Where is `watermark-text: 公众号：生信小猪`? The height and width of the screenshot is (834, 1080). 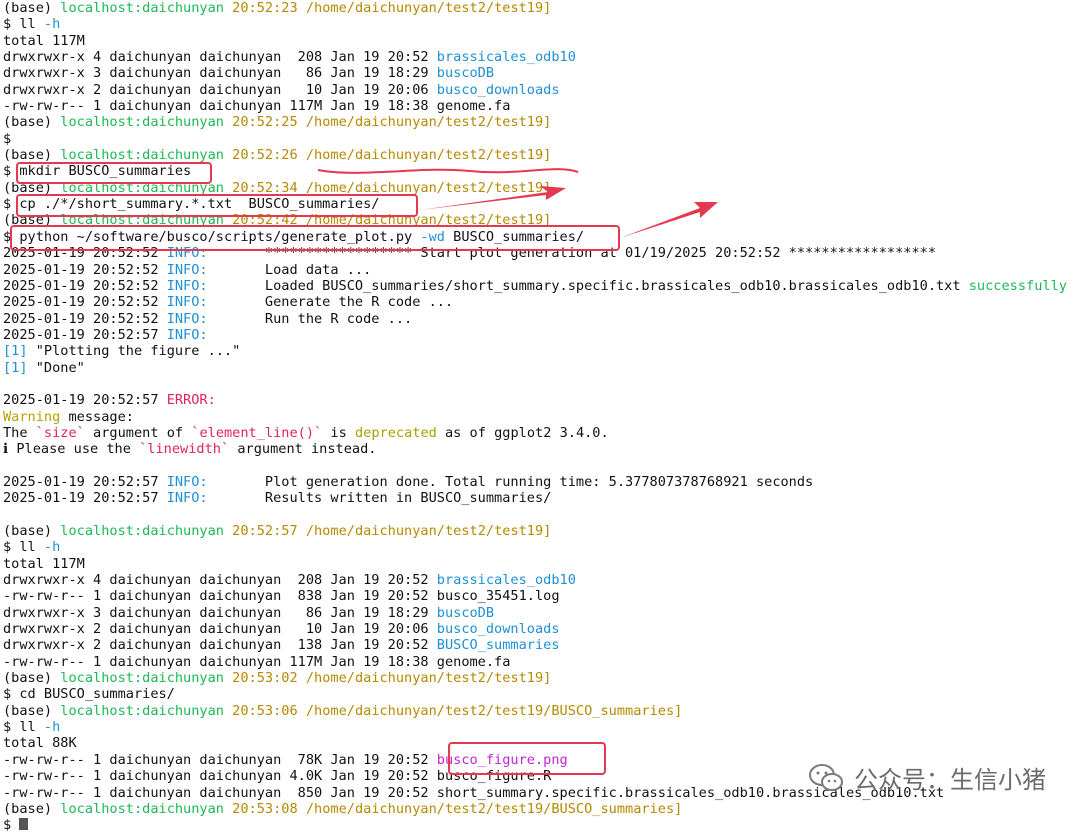 watermark-text: 公众号：生信小猪 is located at coordinates (950, 780).